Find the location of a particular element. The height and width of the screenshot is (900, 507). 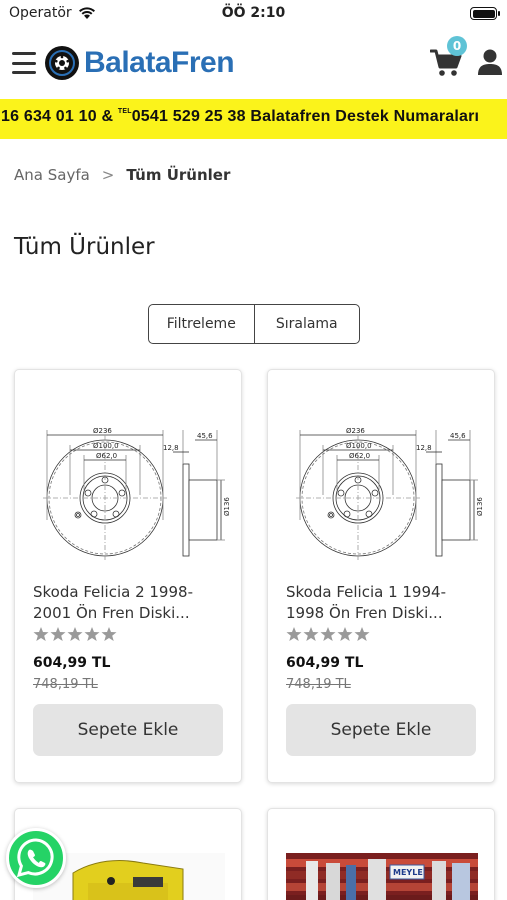

brake-disc-logo-icon is located at coordinates (62, 63).